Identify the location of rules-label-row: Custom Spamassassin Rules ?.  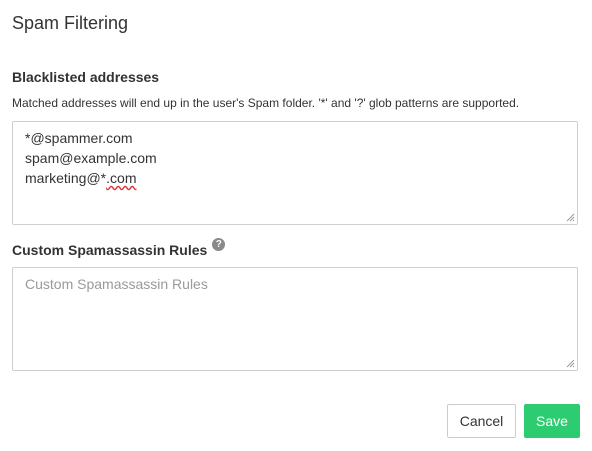
(118, 250).